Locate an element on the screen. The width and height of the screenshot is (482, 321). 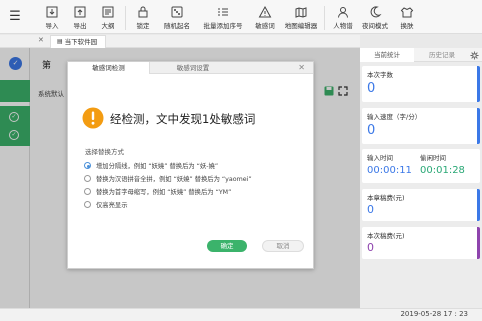
export-icon is located at coordinates (80, 12).